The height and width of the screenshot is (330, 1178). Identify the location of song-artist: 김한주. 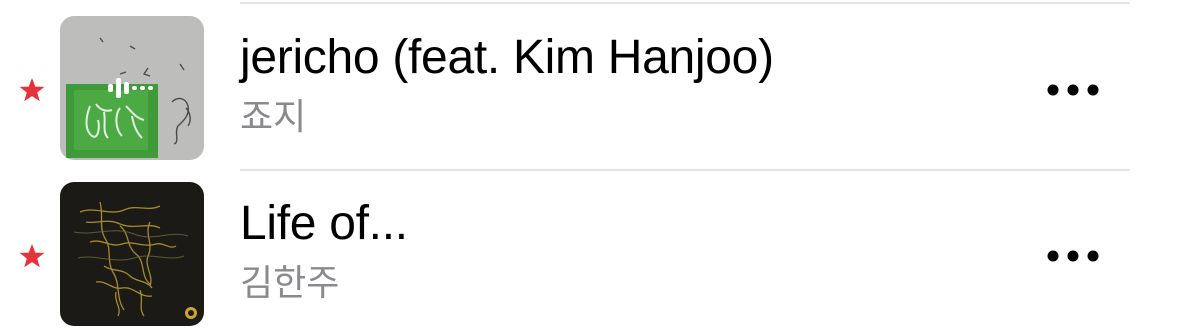
(290, 283).